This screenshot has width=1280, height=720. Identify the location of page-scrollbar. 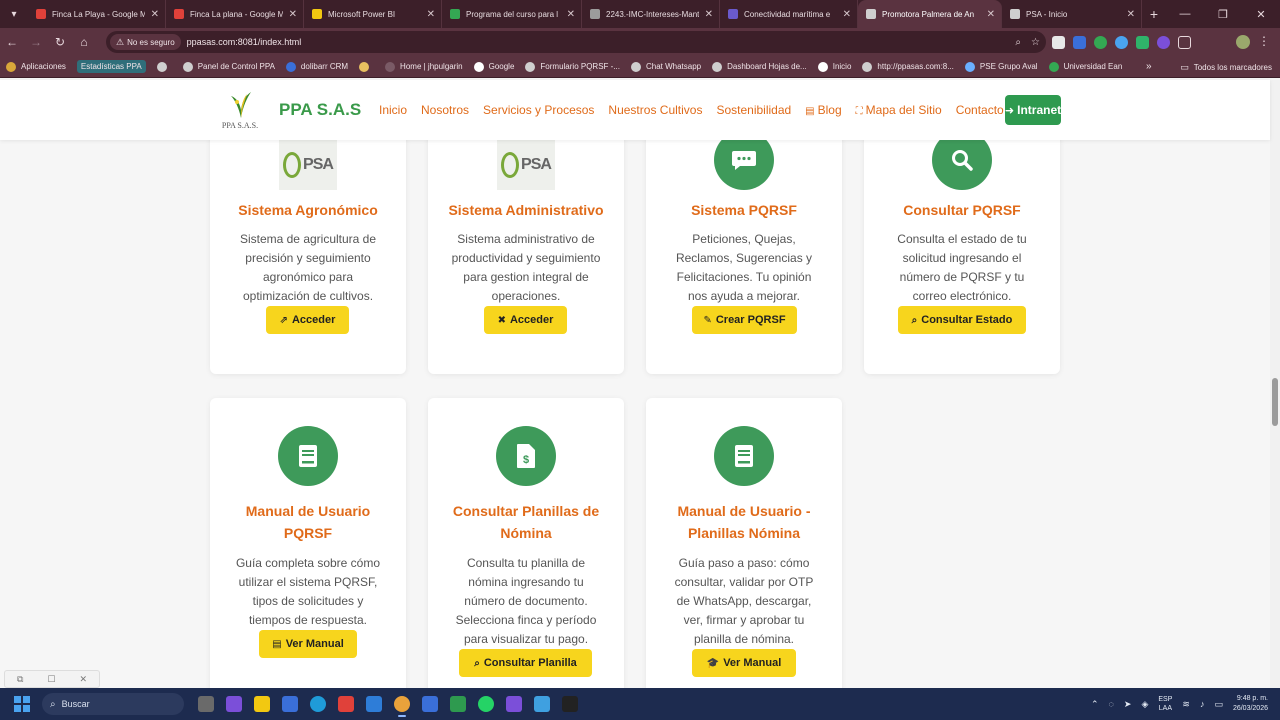
(1275, 384).